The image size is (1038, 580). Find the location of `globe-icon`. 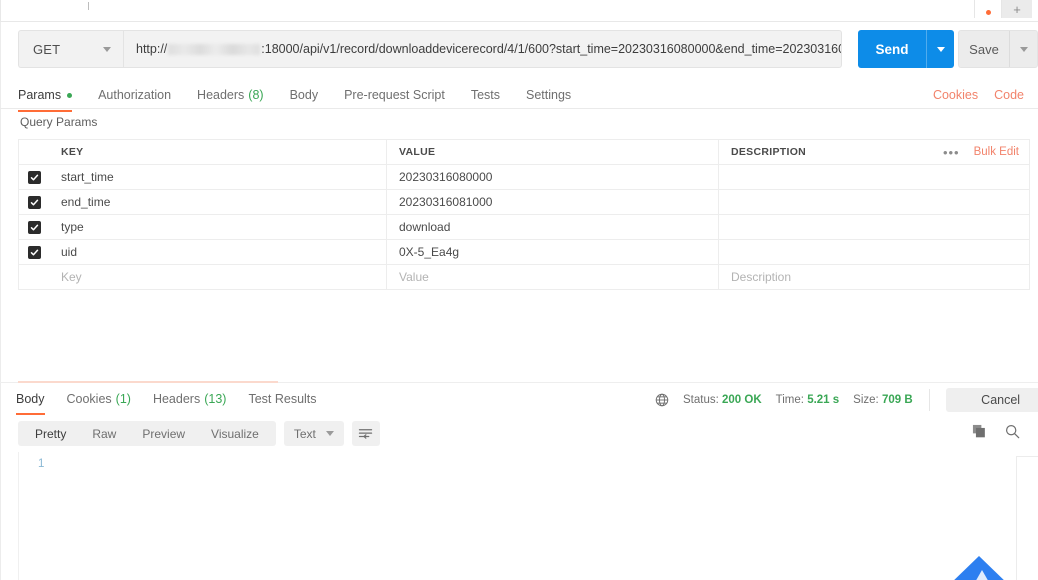

globe-icon is located at coordinates (662, 400).